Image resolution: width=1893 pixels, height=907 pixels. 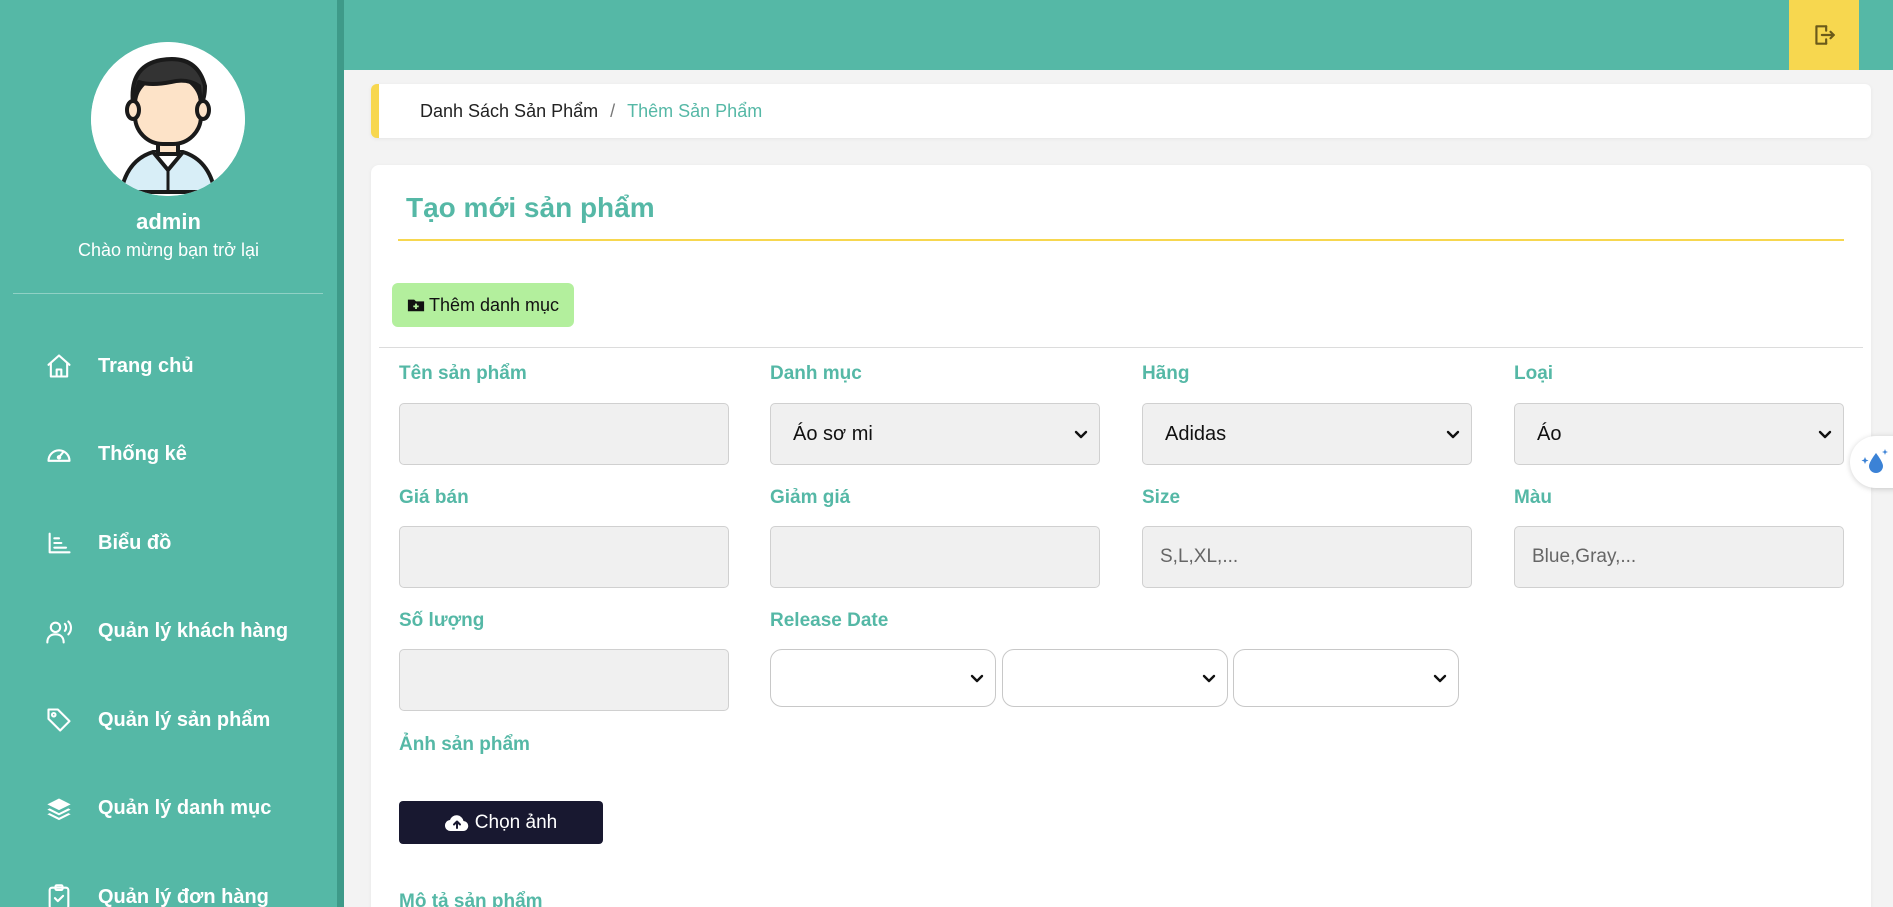 What do you see at coordinates (509, 111) in the screenshot?
I see `breadcrumb-parent-link: Danh Sách Sản Phẩm` at bounding box center [509, 111].